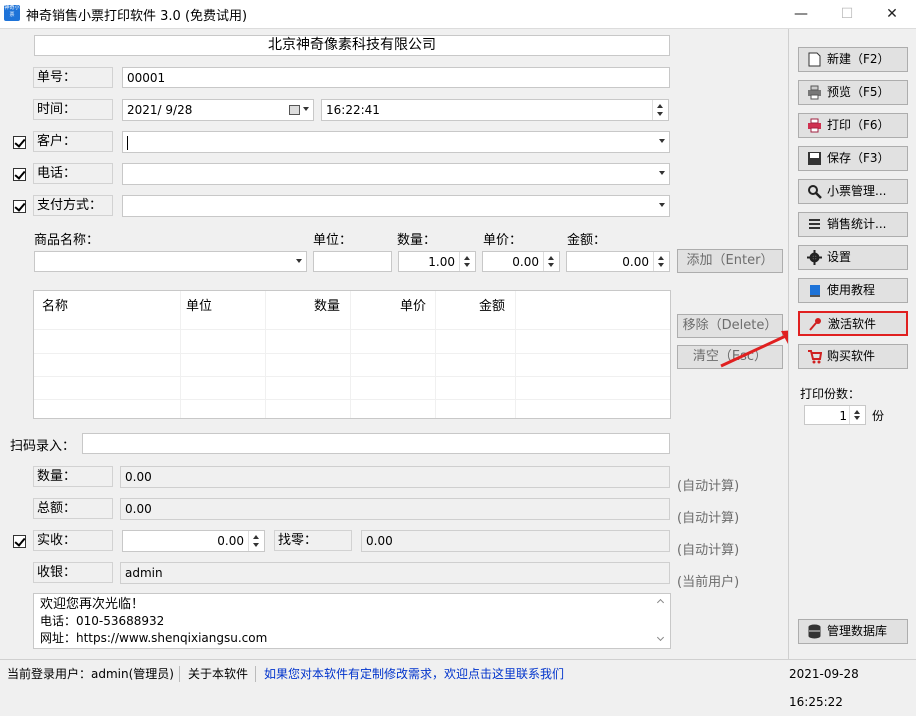  I want to click on date-picker: 2021/ 9/28, so click(218, 110).